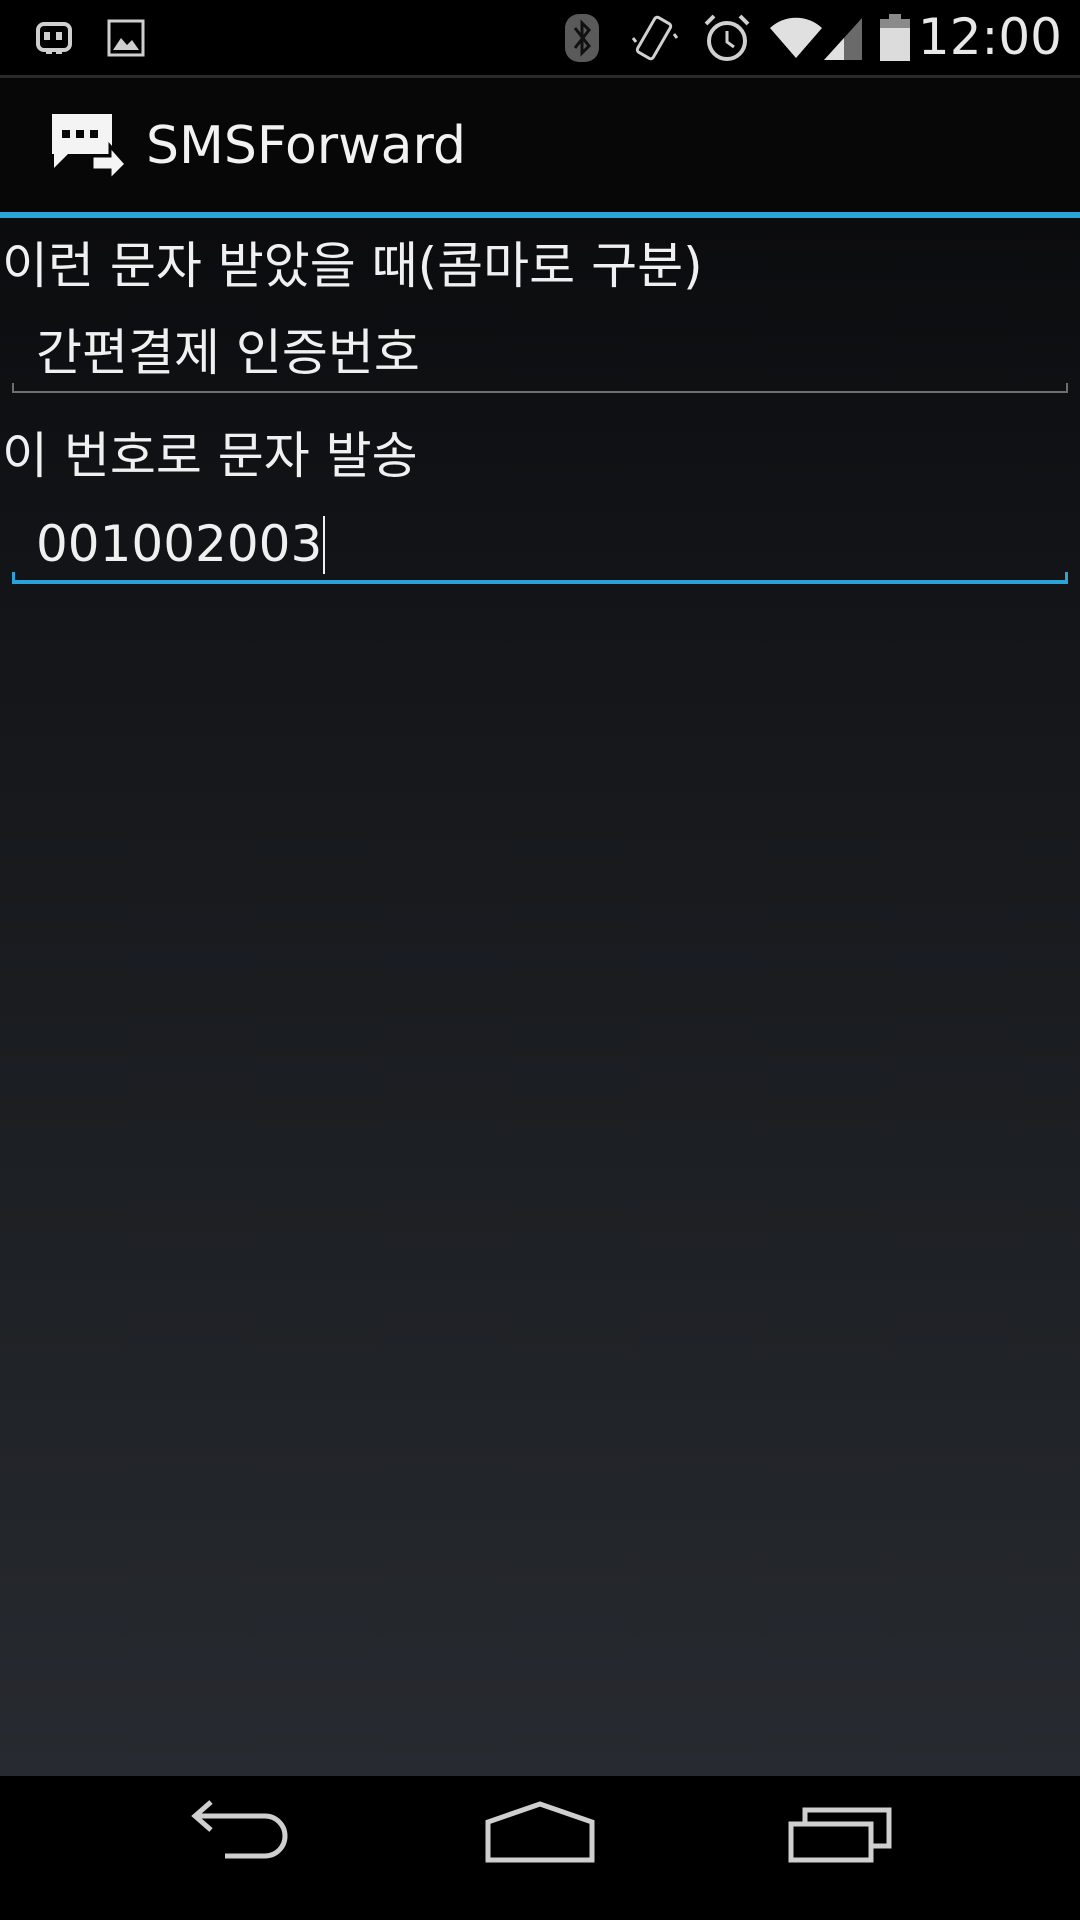 The width and height of the screenshot is (1080, 1920). Describe the element at coordinates (540, 353) in the screenshot. I see `trigger-keywords-input: 간편결제 인증번호` at that location.